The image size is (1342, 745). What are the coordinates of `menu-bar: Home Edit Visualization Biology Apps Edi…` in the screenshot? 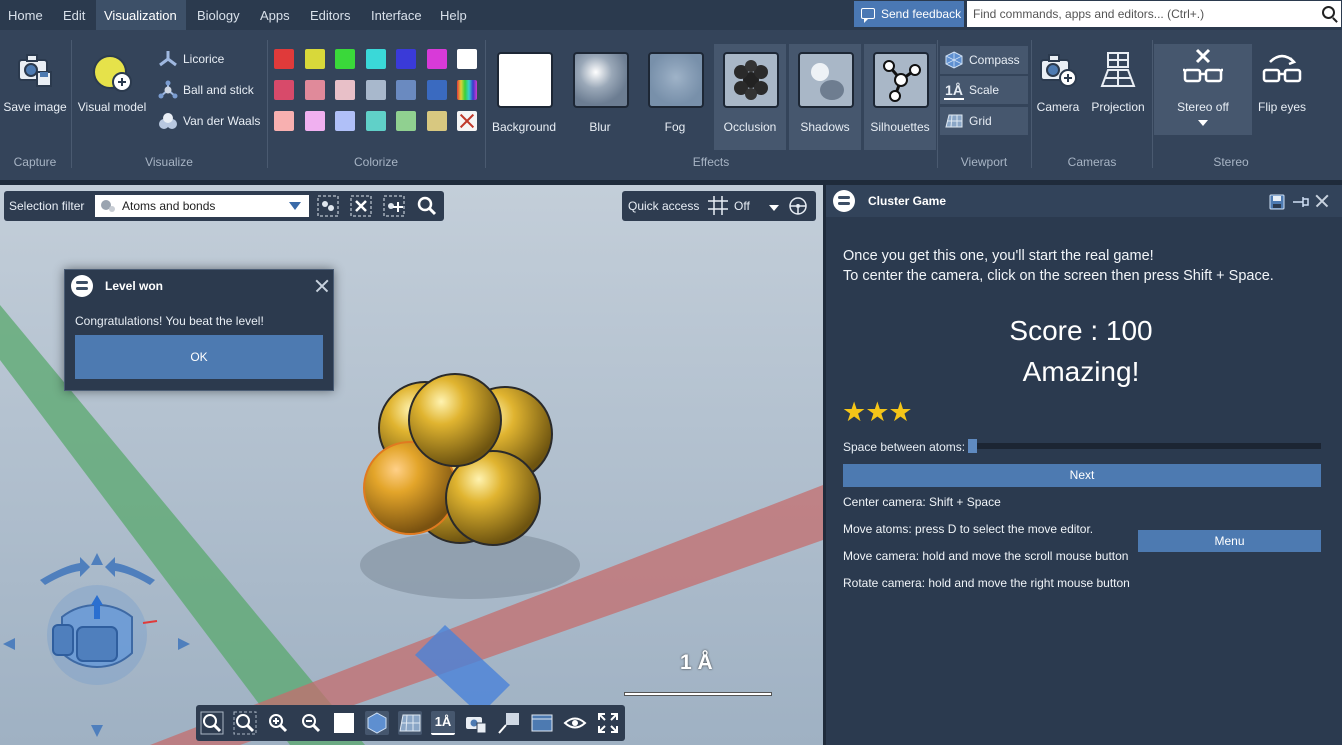 It's located at (671, 15).